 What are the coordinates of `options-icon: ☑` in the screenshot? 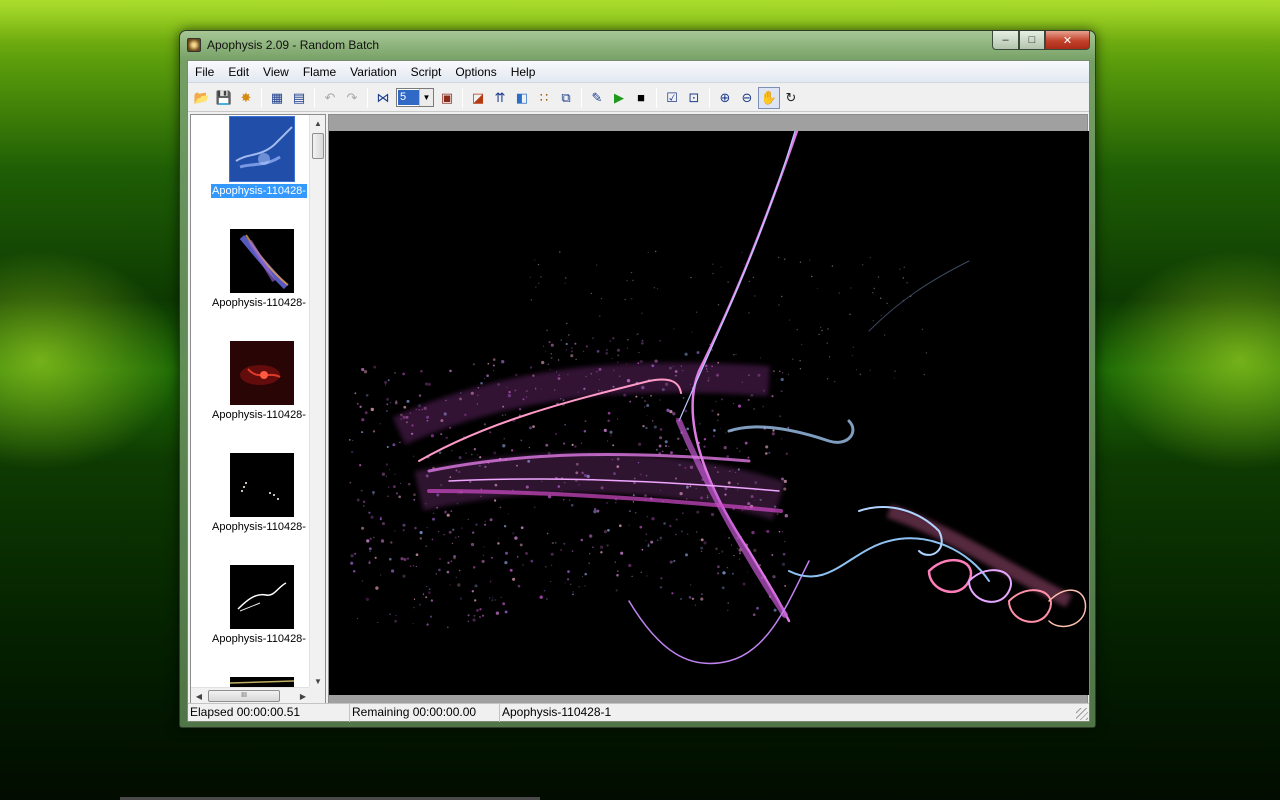 It's located at (672, 98).